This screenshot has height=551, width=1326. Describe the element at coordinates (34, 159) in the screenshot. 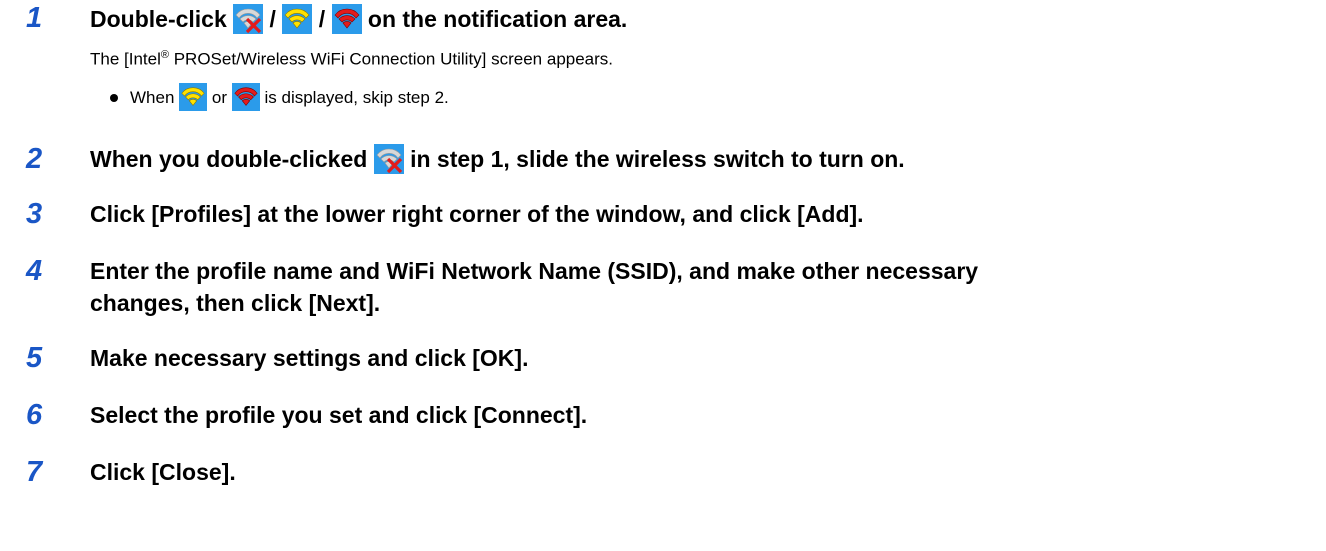

I see `step-number: 2` at that location.